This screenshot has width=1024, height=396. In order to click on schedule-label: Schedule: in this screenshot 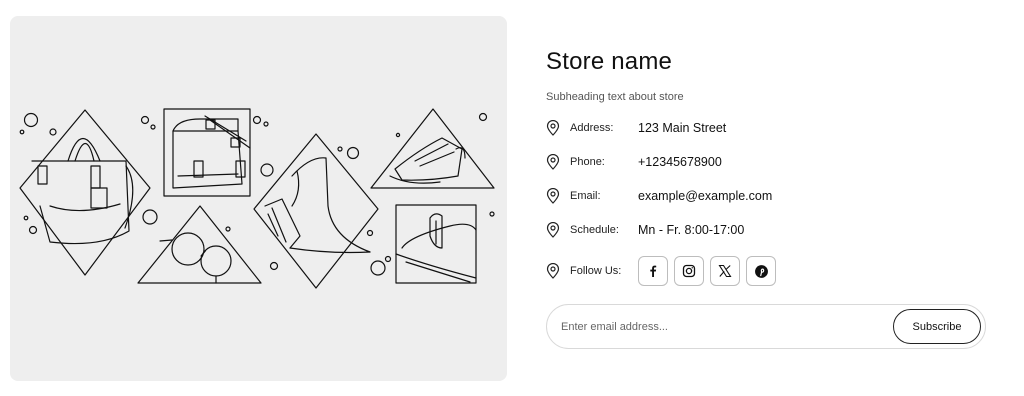, I will do `click(594, 230)`.